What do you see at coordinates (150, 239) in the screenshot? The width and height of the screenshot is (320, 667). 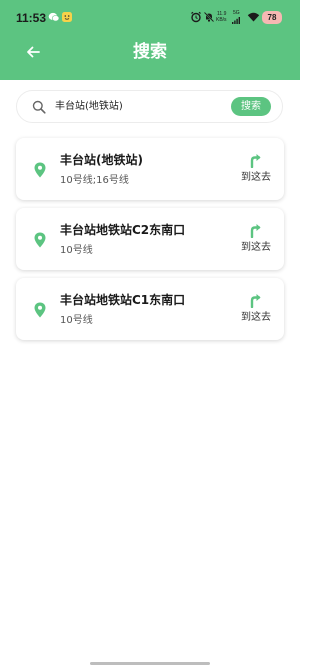 I see `result-card: 丰台站地铁站C2东南口 10号线 到这去` at bounding box center [150, 239].